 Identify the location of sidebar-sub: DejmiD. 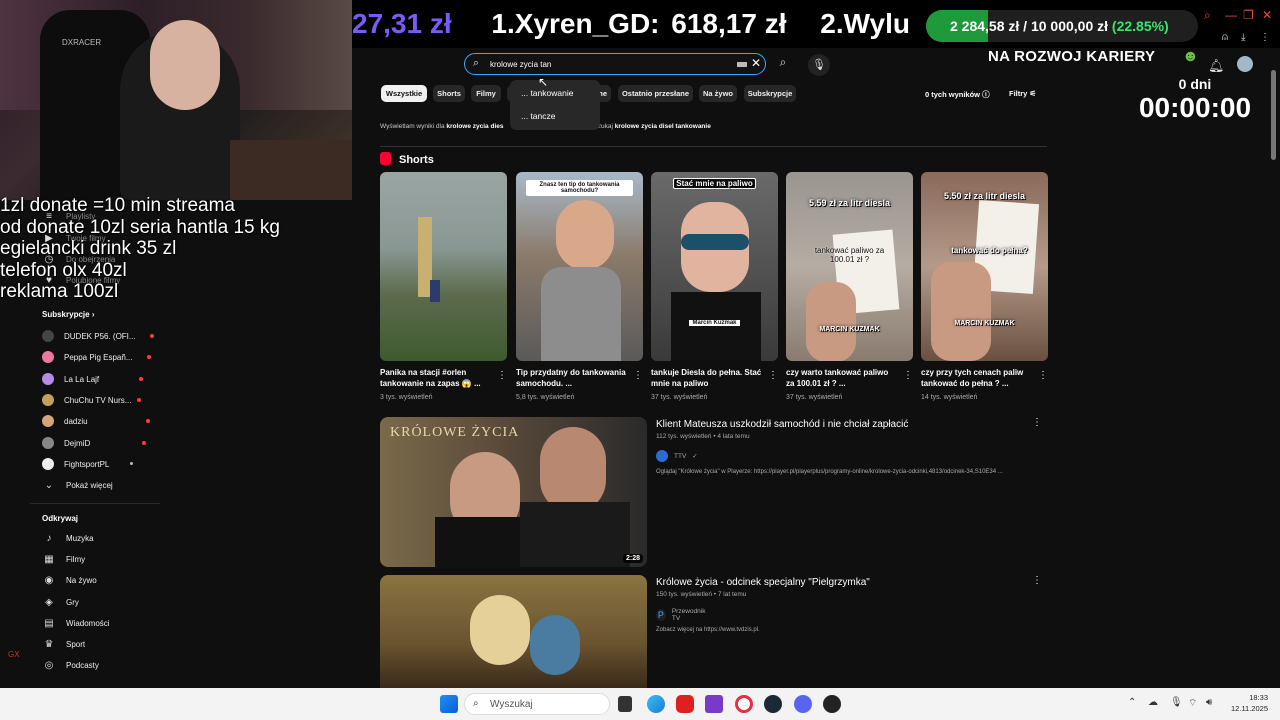
(94, 443).